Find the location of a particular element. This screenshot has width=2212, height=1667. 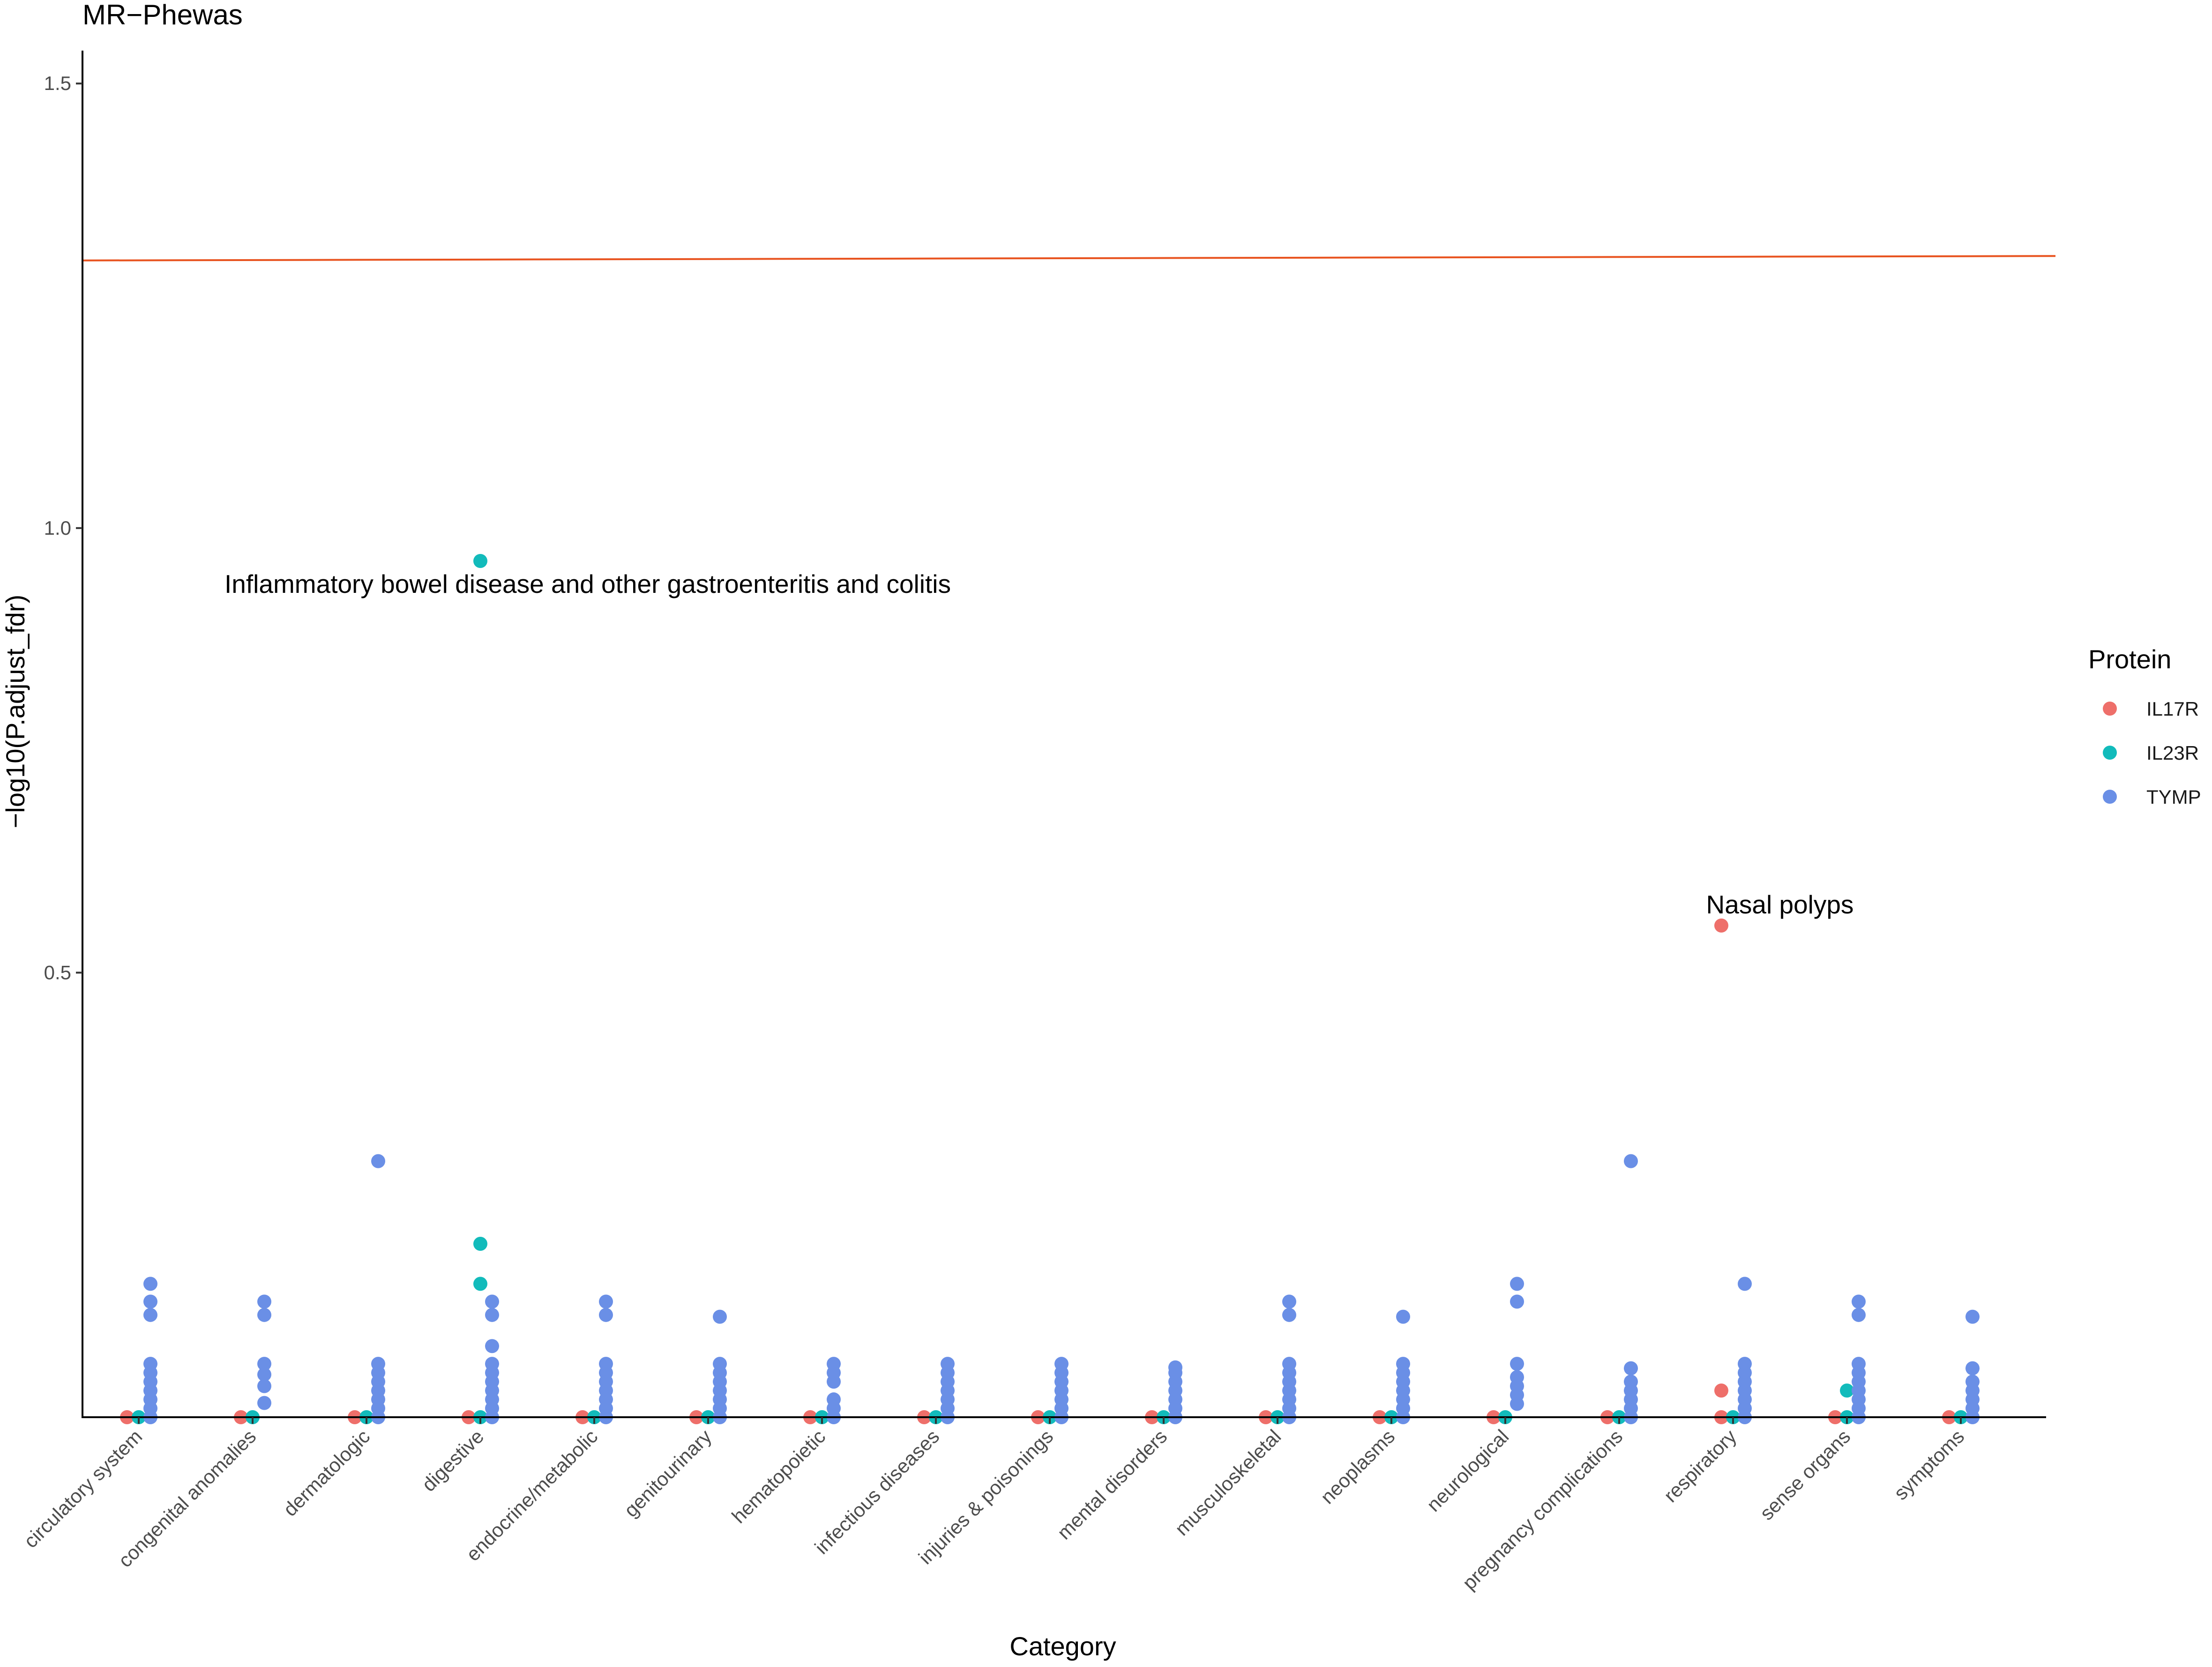

legend-key-il17r is located at coordinates (2110, 709).